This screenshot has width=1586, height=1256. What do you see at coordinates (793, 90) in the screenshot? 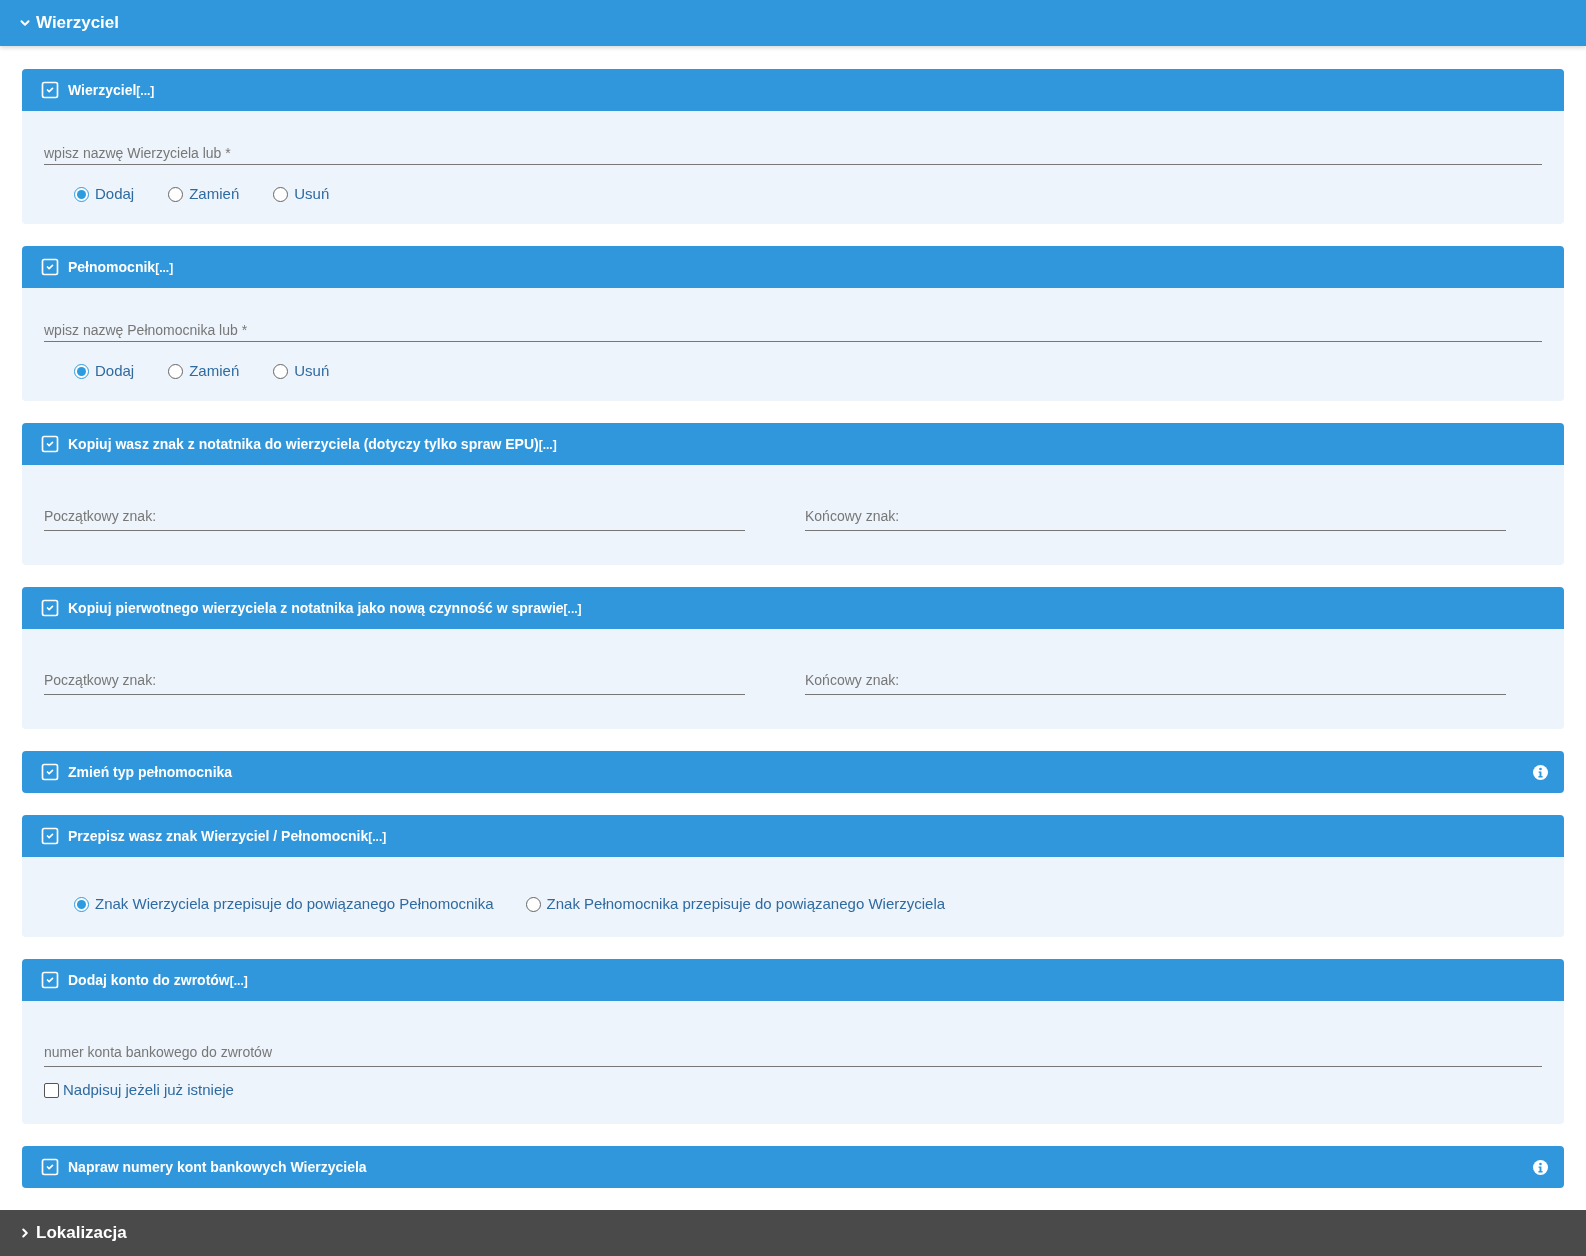
I see `card-header: Wierzyciel[...]` at bounding box center [793, 90].